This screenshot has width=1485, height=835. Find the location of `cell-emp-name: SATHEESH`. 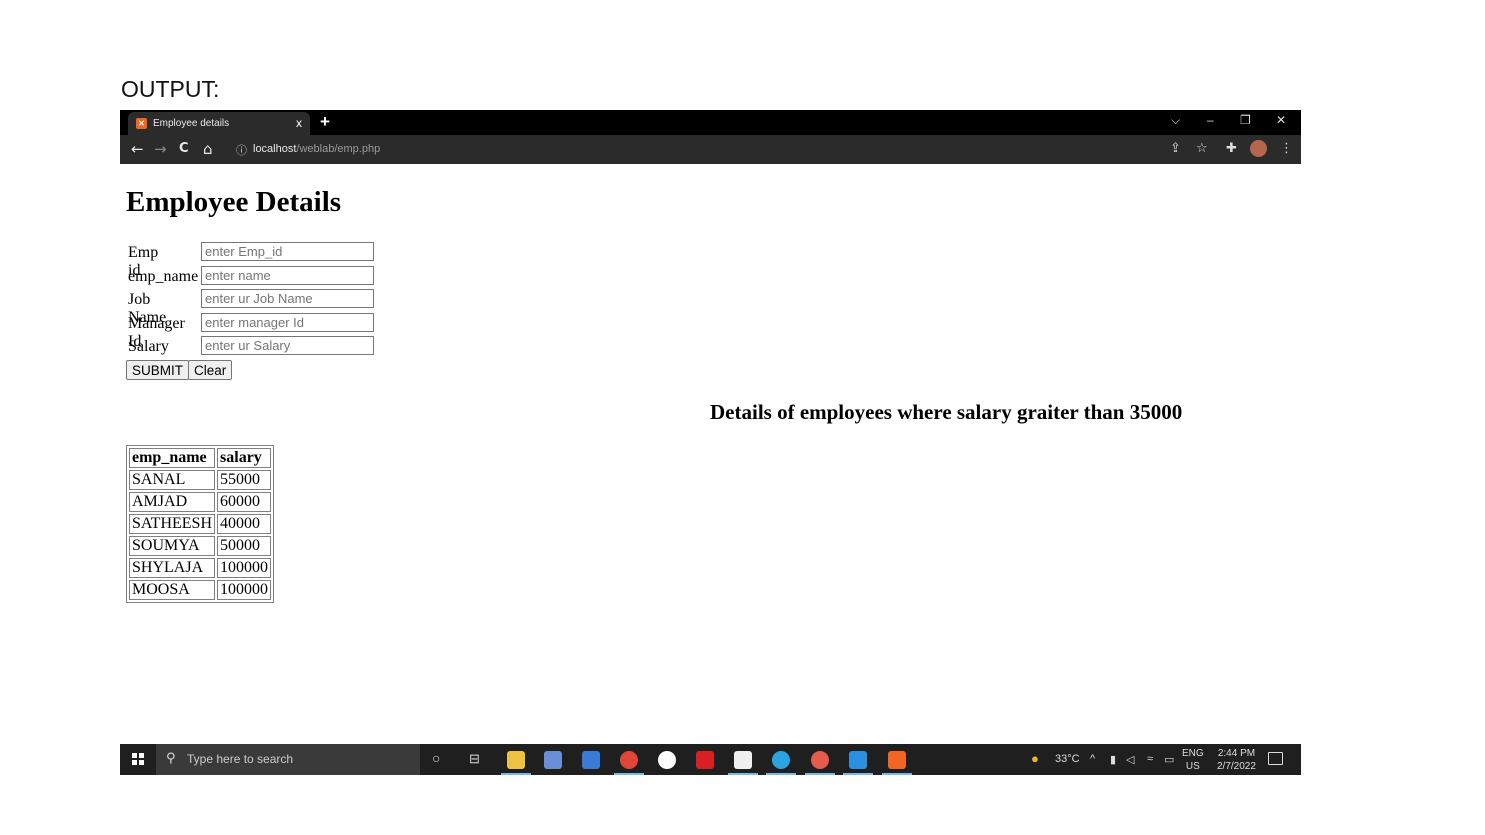

cell-emp-name: SATHEESH is located at coordinates (172, 524).